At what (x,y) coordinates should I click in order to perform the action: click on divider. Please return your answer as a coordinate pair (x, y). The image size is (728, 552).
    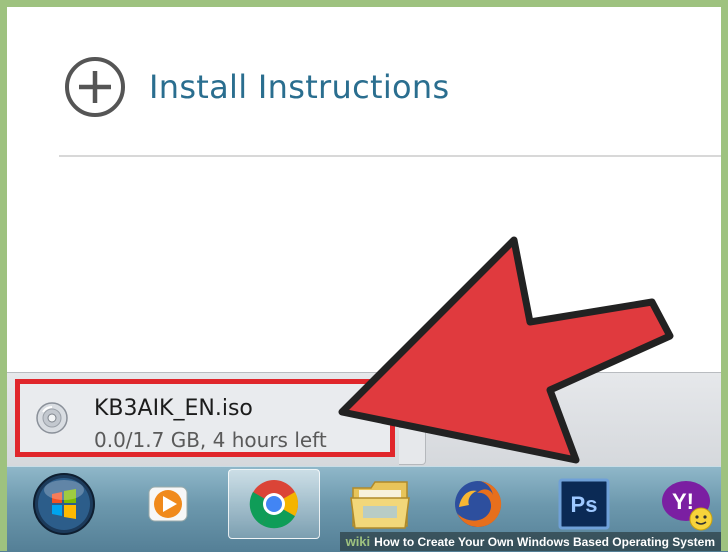
    Looking at the image, I should click on (390, 156).